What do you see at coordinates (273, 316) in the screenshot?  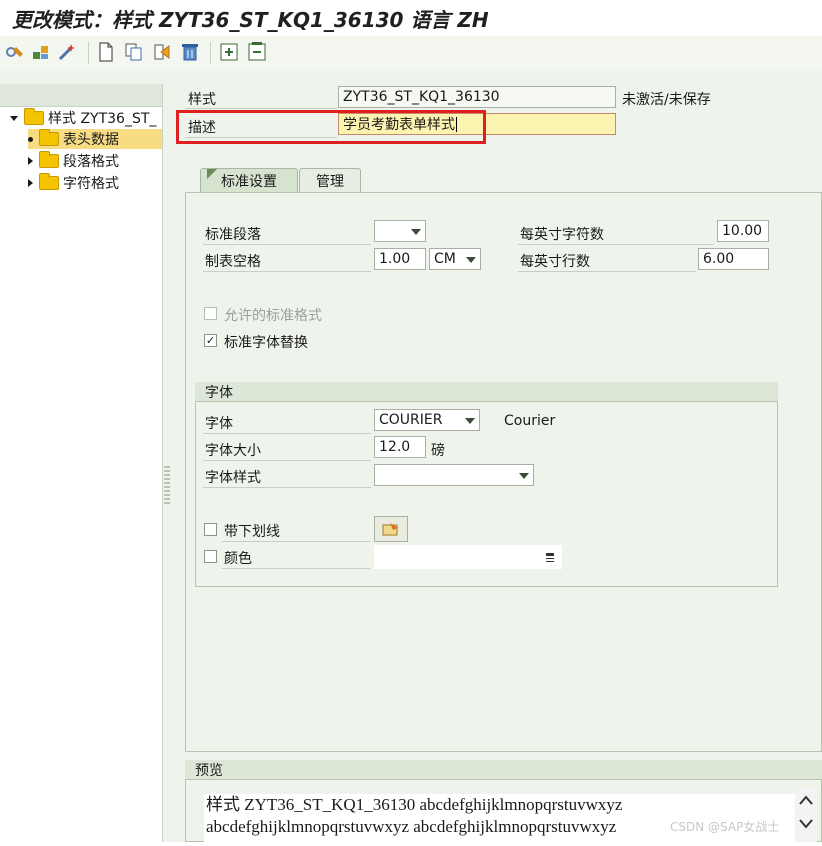 I see `allowed-formats-label: 允许的标准格式` at bounding box center [273, 316].